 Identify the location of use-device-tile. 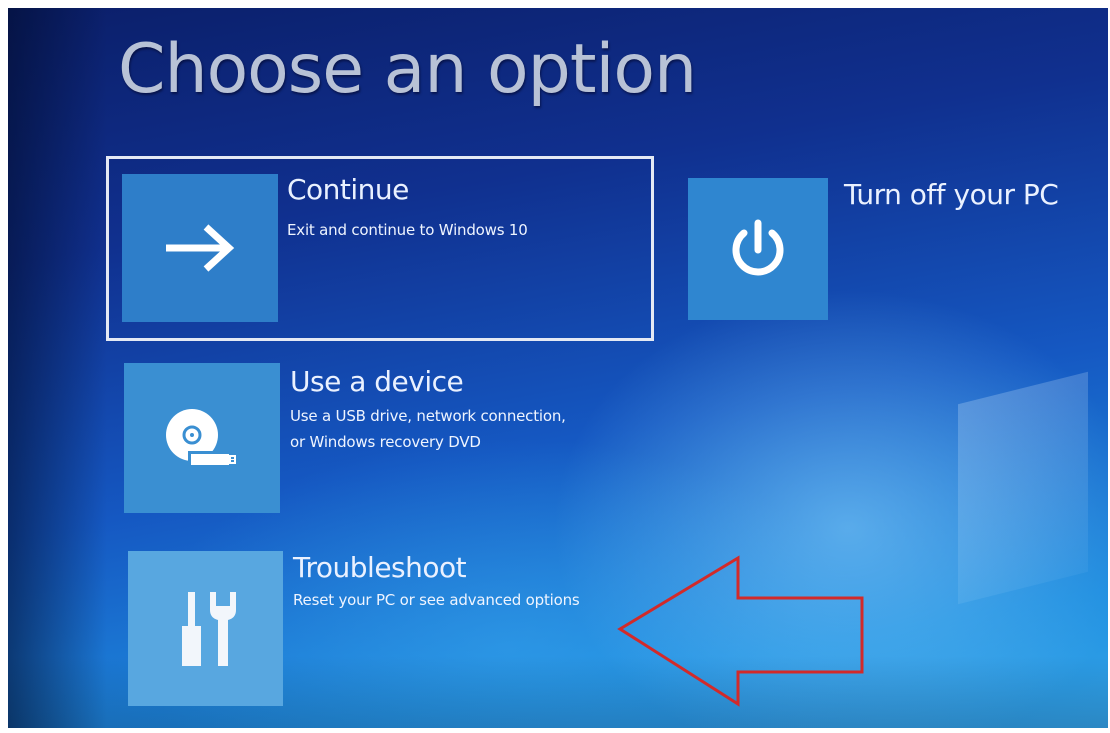
(202, 438).